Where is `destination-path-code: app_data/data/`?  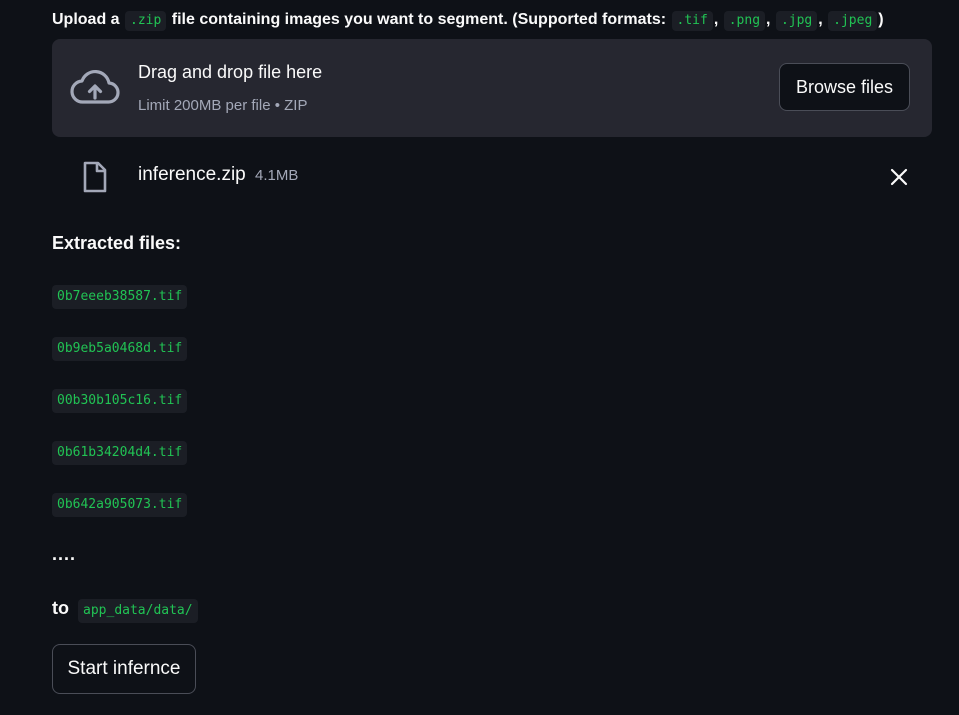 destination-path-code: app_data/data/ is located at coordinates (138, 611).